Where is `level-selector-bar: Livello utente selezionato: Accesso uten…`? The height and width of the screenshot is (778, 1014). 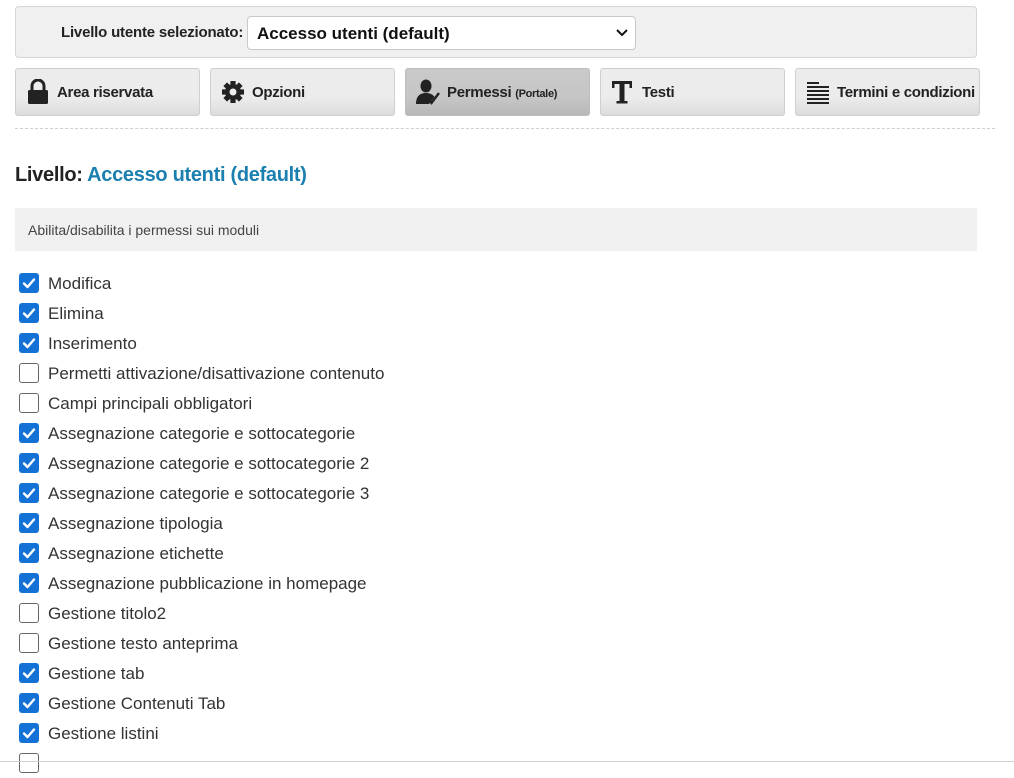 level-selector-bar: Livello utente selezionato: Accesso uten… is located at coordinates (496, 32).